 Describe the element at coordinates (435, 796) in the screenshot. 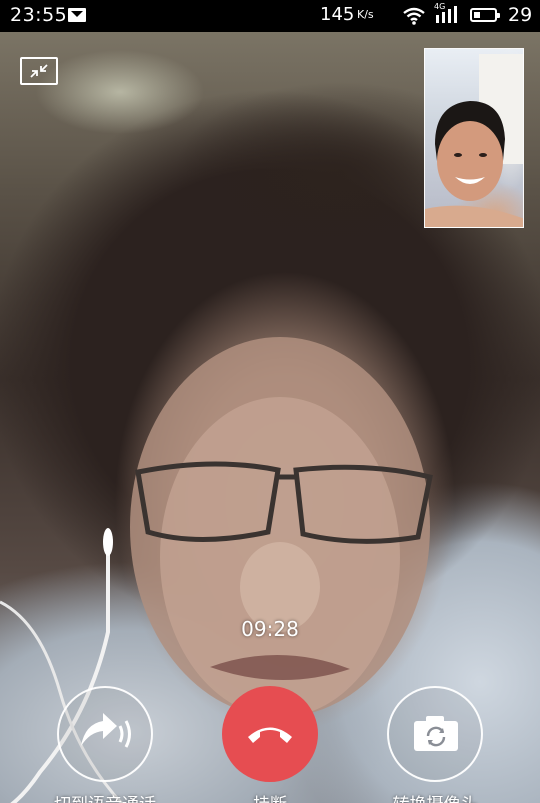

I see `switch-camera-label: 转换摄像头` at that location.